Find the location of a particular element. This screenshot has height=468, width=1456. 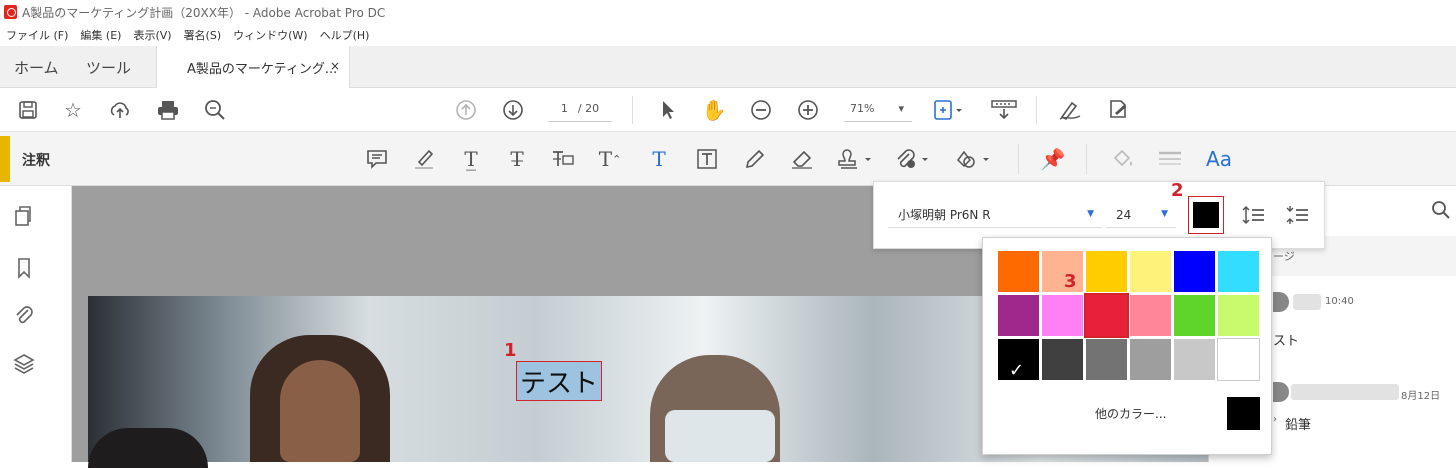

star-icon: ☆ is located at coordinates (73, 110).